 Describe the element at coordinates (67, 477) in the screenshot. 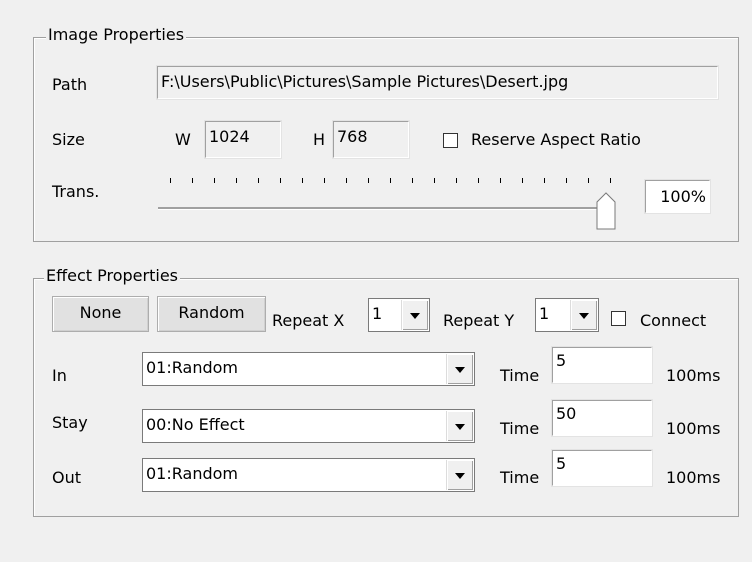

I see `out-label: Out` at that location.